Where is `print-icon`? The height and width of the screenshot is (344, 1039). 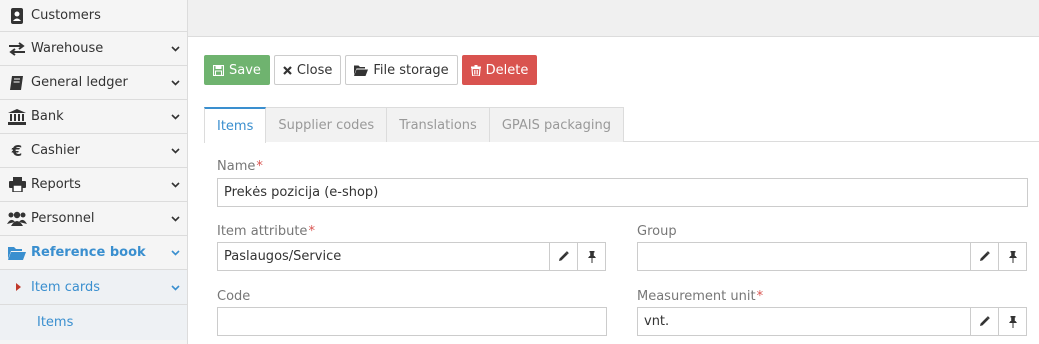
print-icon is located at coordinates (17, 184).